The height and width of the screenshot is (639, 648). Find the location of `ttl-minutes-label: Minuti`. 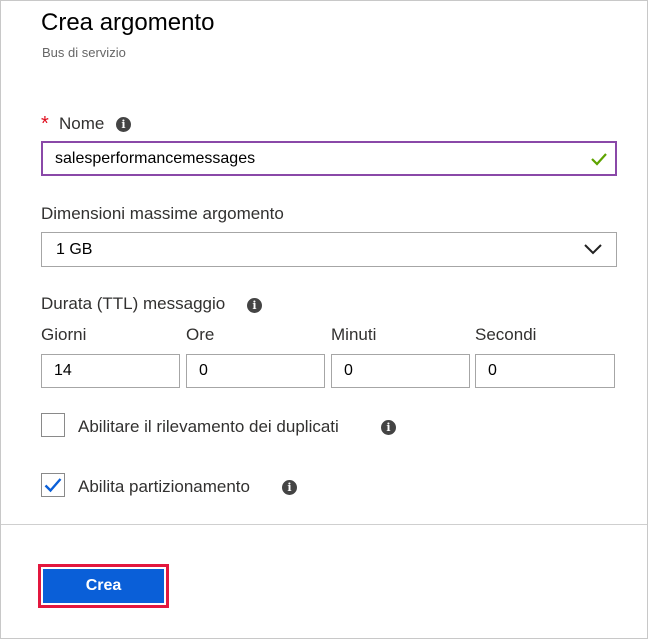

ttl-minutes-label: Minuti is located at coordinates (354, 334).